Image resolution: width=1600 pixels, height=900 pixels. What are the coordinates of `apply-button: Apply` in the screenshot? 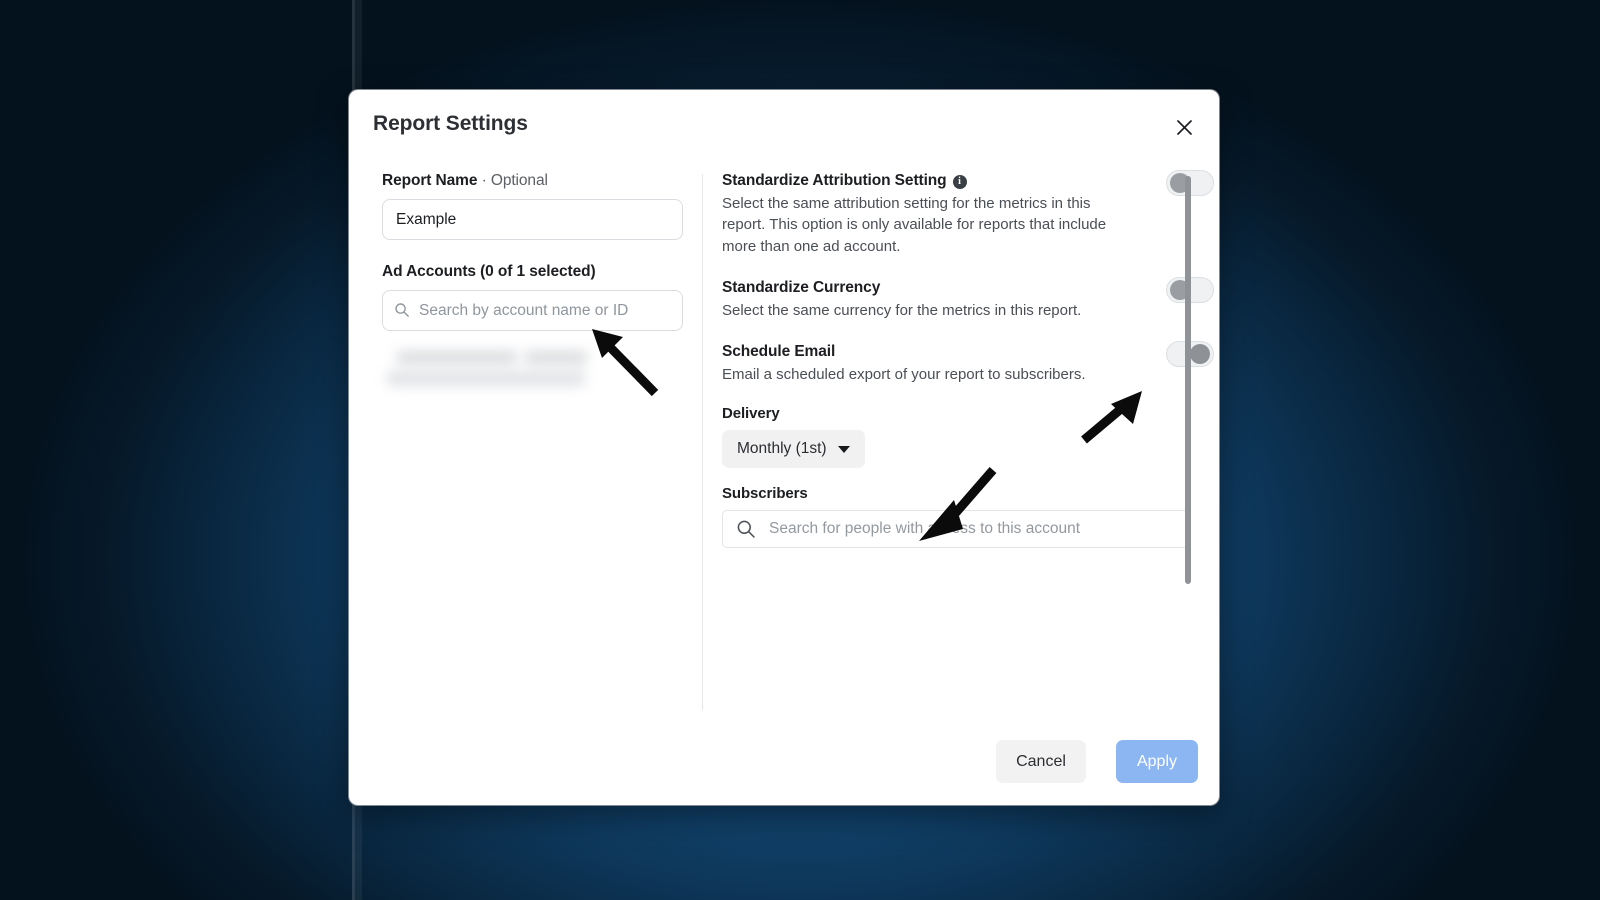 It's located at (1157, 761).